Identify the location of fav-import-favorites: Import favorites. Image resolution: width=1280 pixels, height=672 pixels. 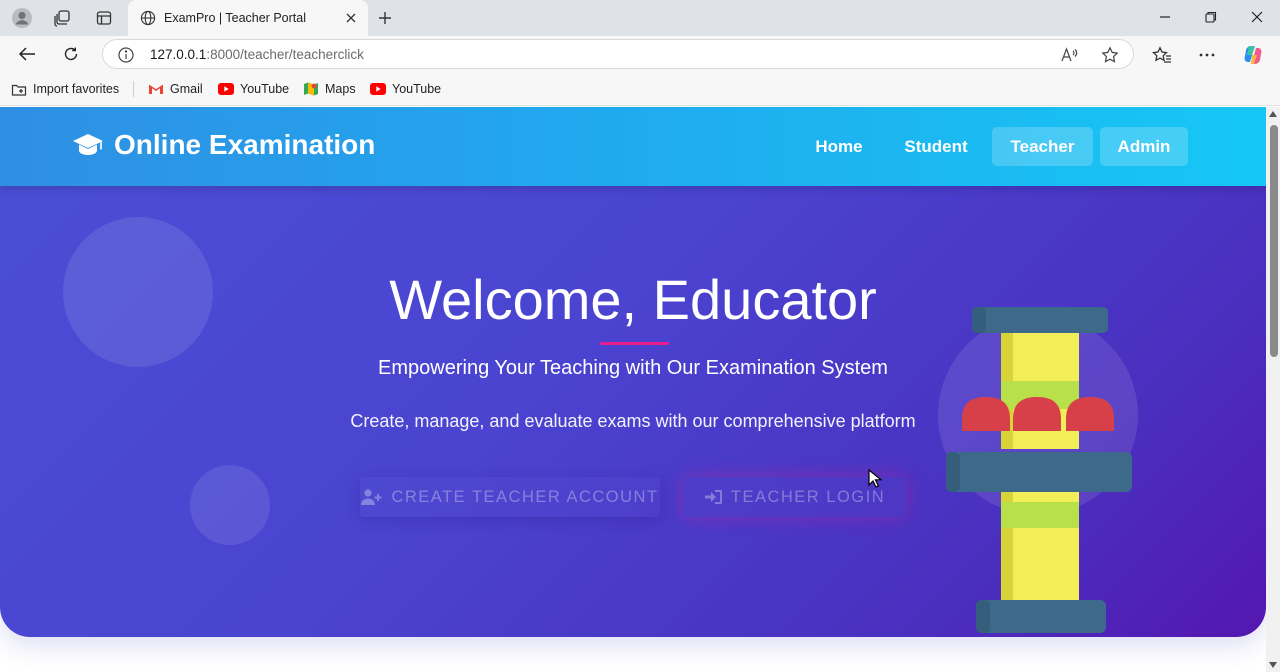
(65, 89).